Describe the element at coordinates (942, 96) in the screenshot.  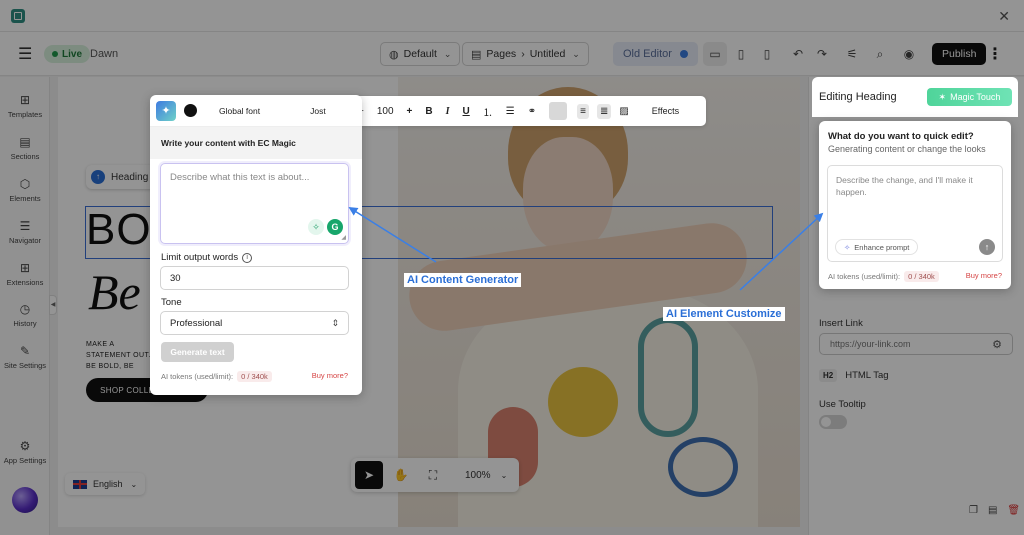
I see `magic-sparkle-icon: ✶` at that location.